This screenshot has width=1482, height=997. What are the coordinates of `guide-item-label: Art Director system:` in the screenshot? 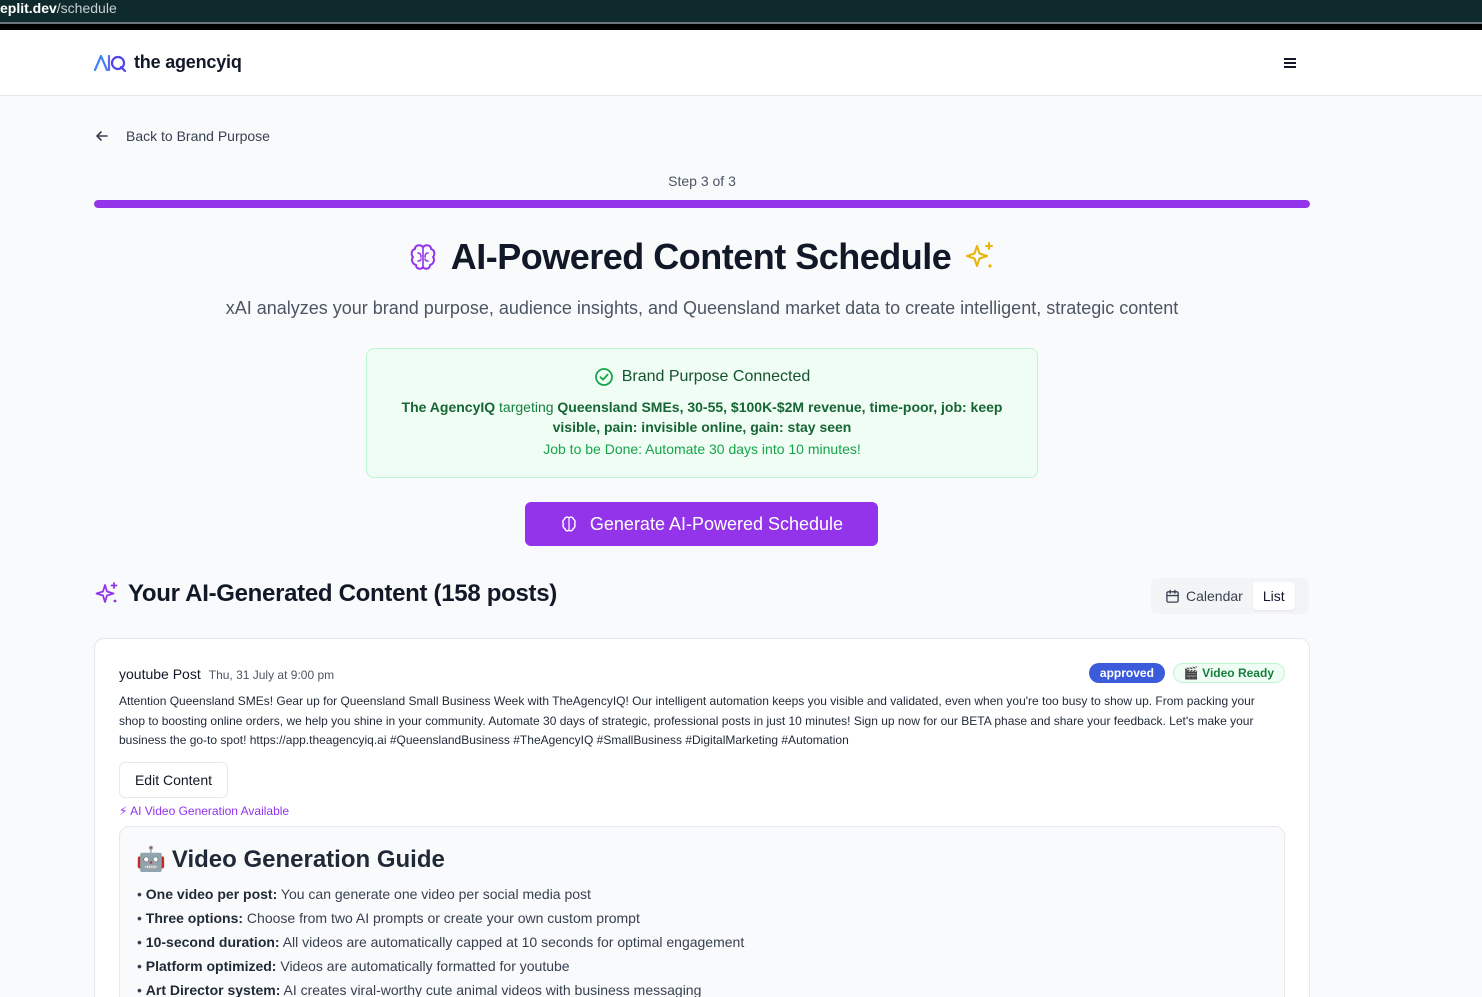 It's located at (213, 989).